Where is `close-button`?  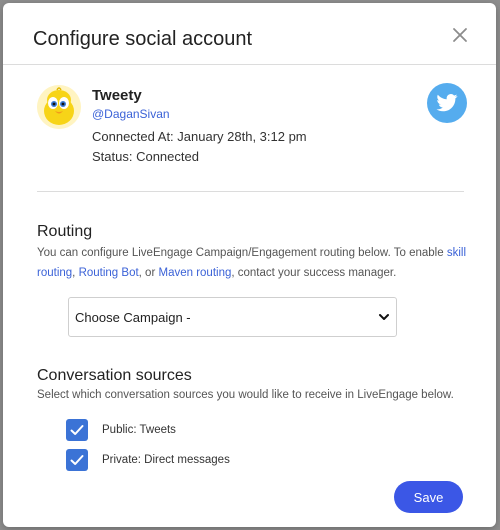
close-button is located at coordinates (460, 35).